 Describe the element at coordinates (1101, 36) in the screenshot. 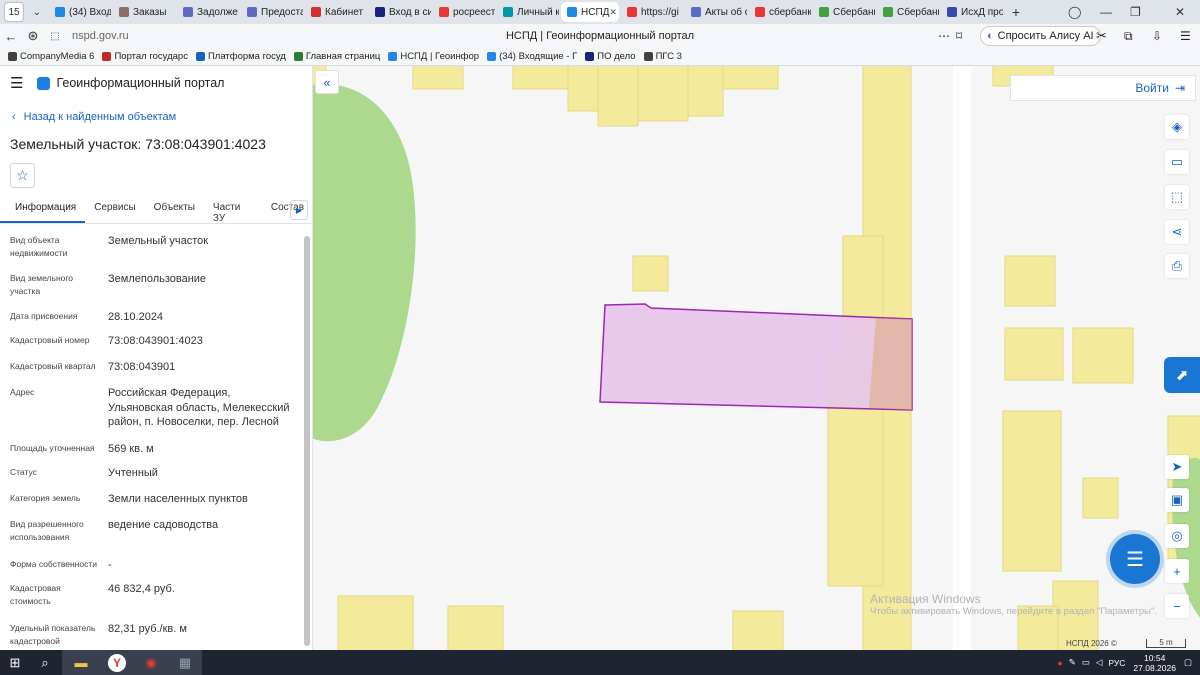

I see `tools-icon: ✂` at that location.